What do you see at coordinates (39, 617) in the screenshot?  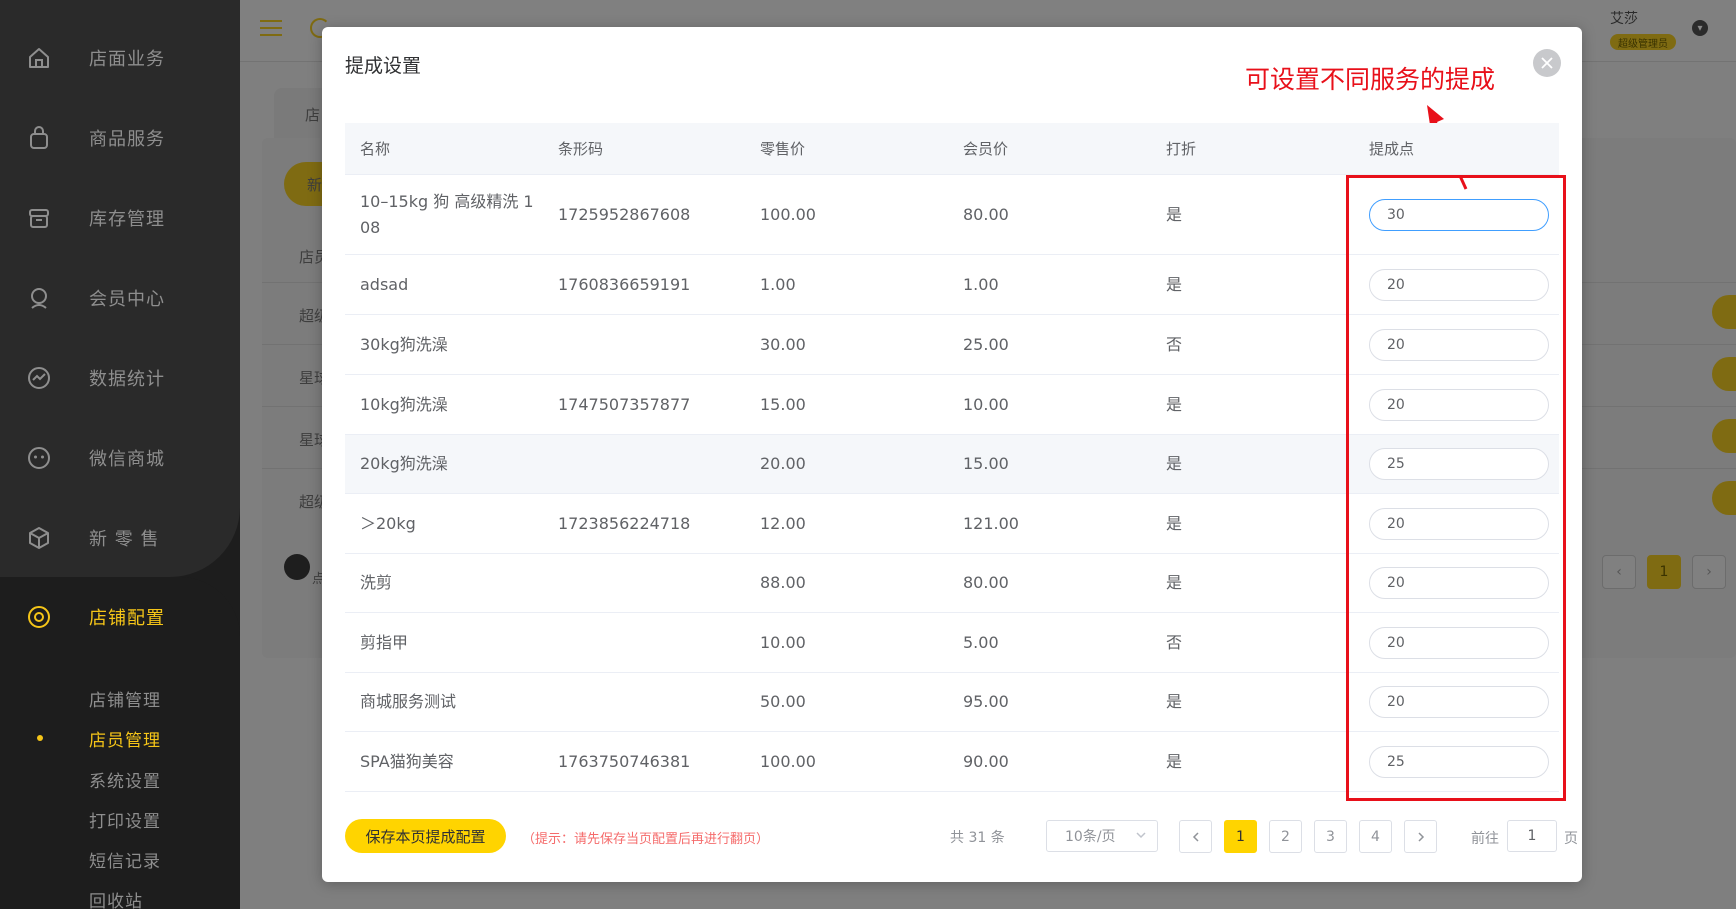 I see `target-icon` at bounding box center [39, 617].